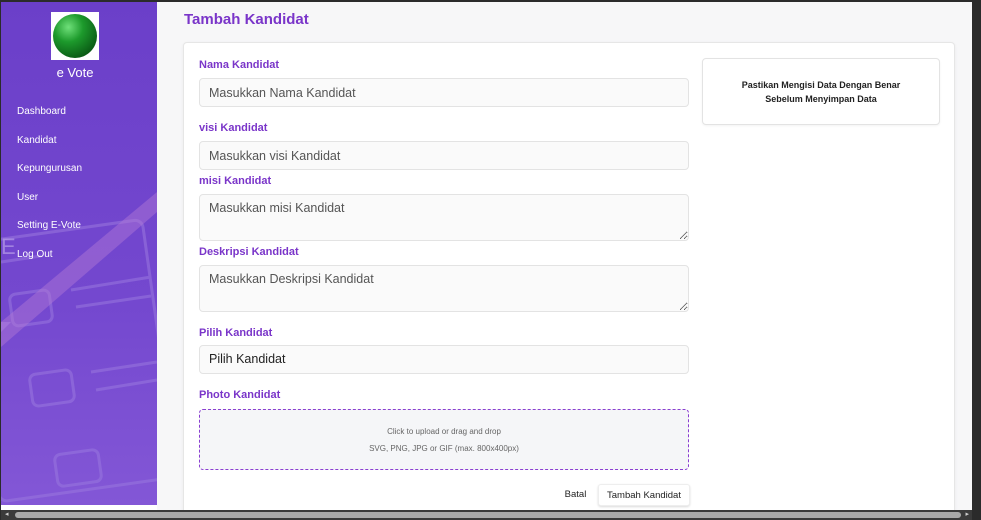 The image size is (981, 520). I want to click on notice-line-1: Pastikan Mengisi Data Dengan Benar, so click(821, 84).